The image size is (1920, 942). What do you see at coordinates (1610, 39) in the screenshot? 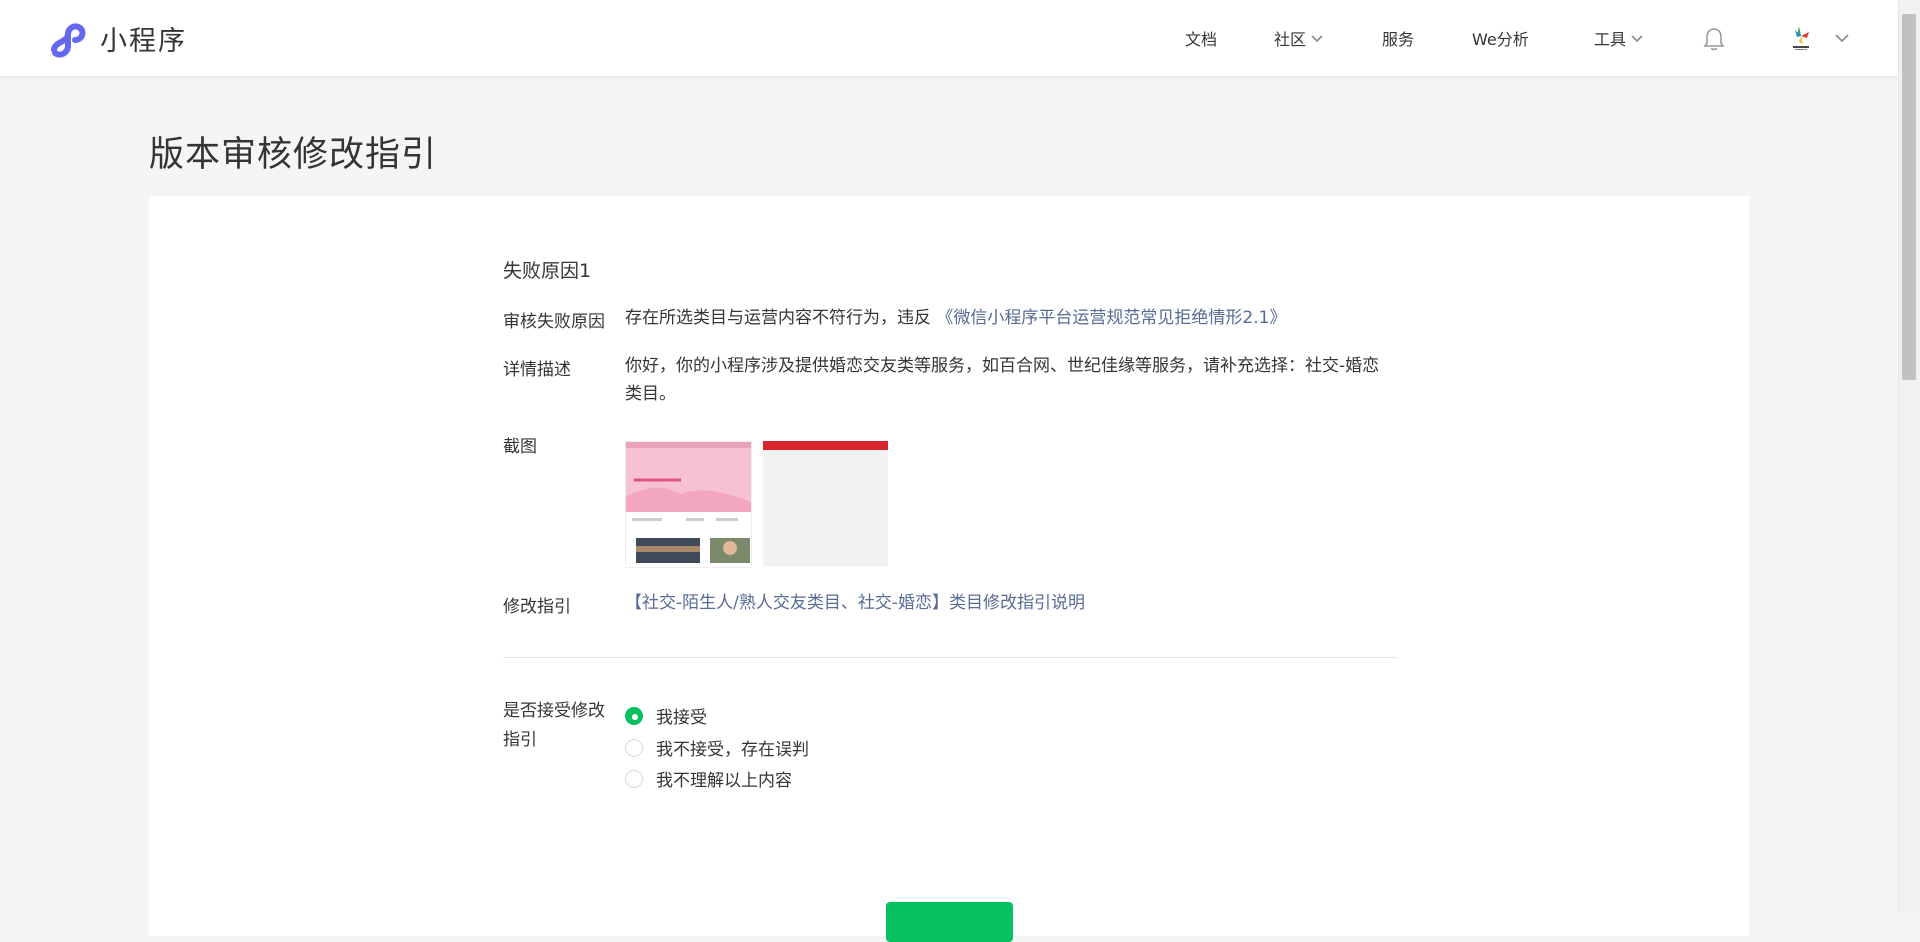
I see `nav-tools-label: 工具` at bounding box center [1610, 39].